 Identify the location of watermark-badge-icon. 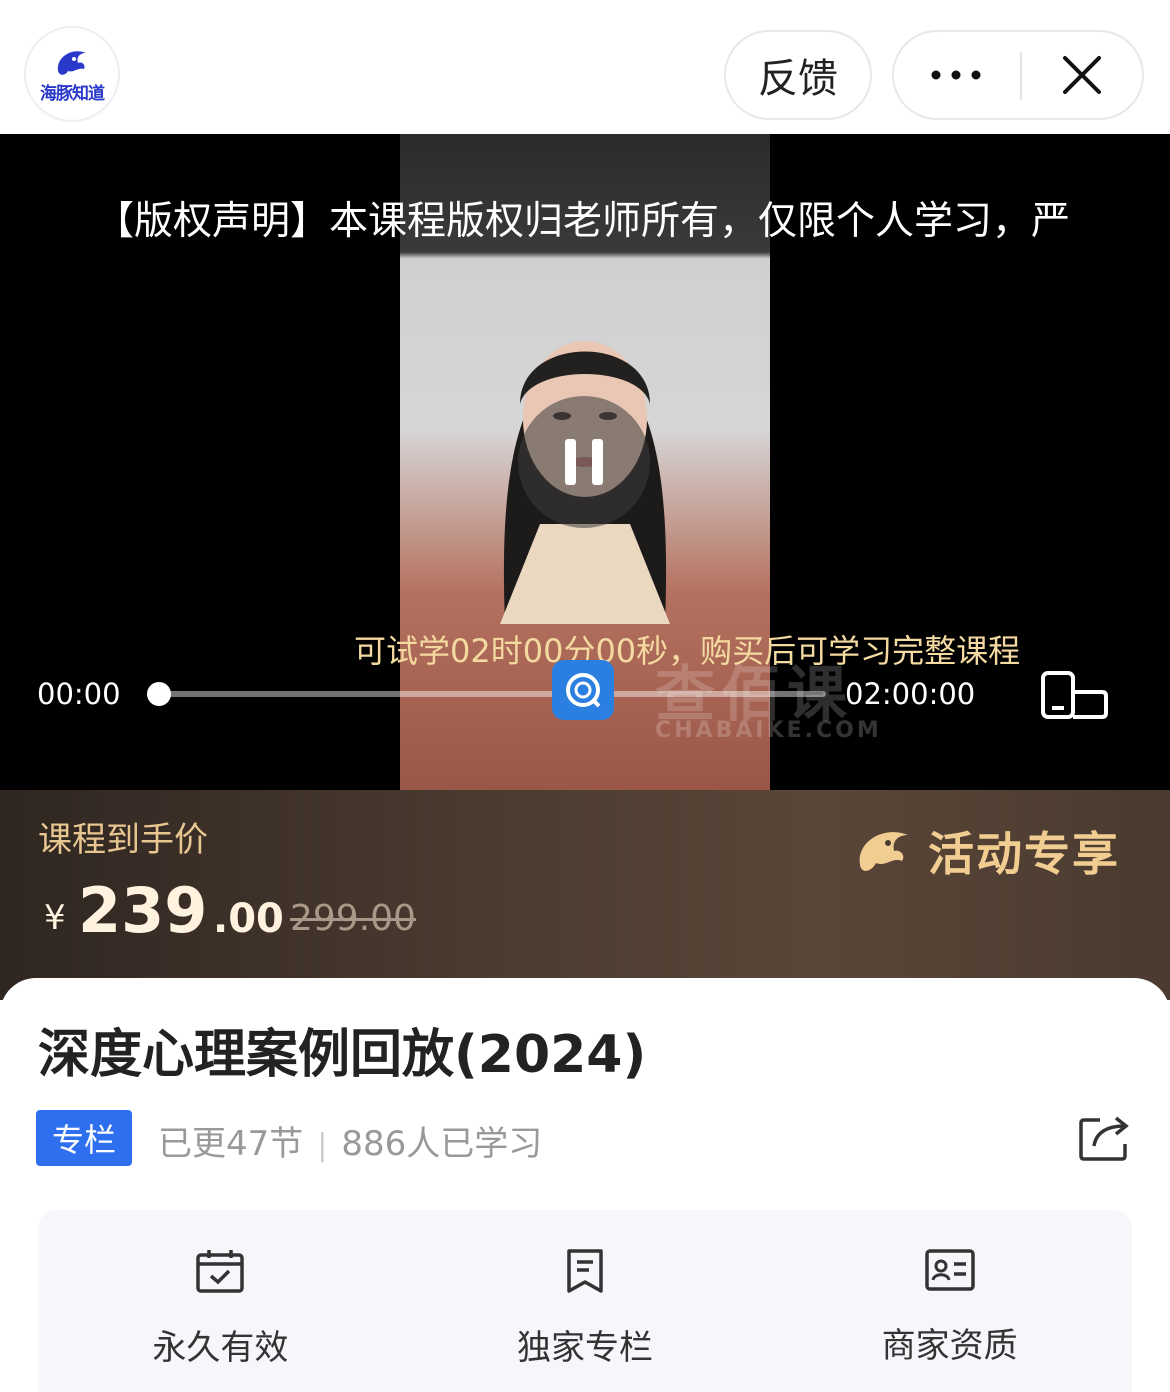
(583, 690).